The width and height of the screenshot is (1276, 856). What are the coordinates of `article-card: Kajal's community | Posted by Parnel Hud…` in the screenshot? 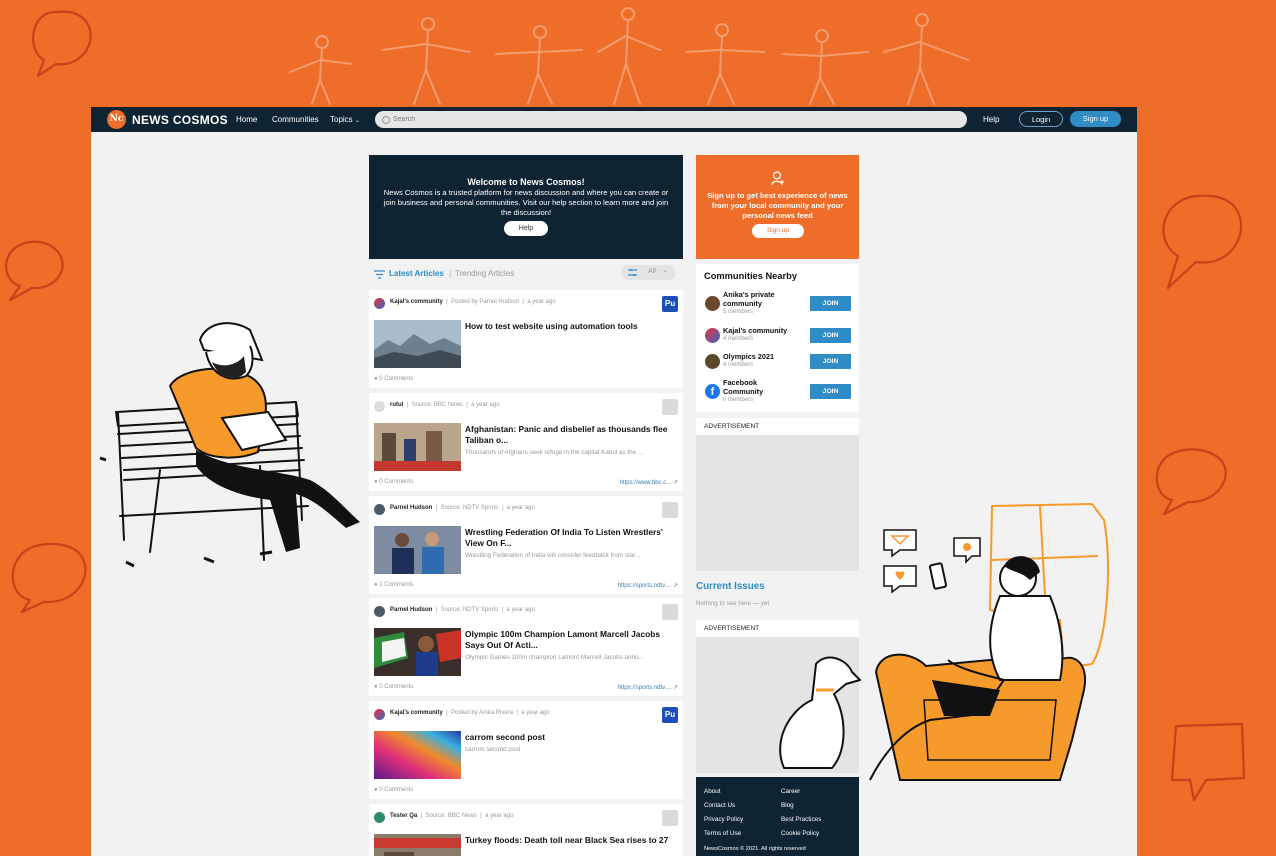 It's located at (526, 339).